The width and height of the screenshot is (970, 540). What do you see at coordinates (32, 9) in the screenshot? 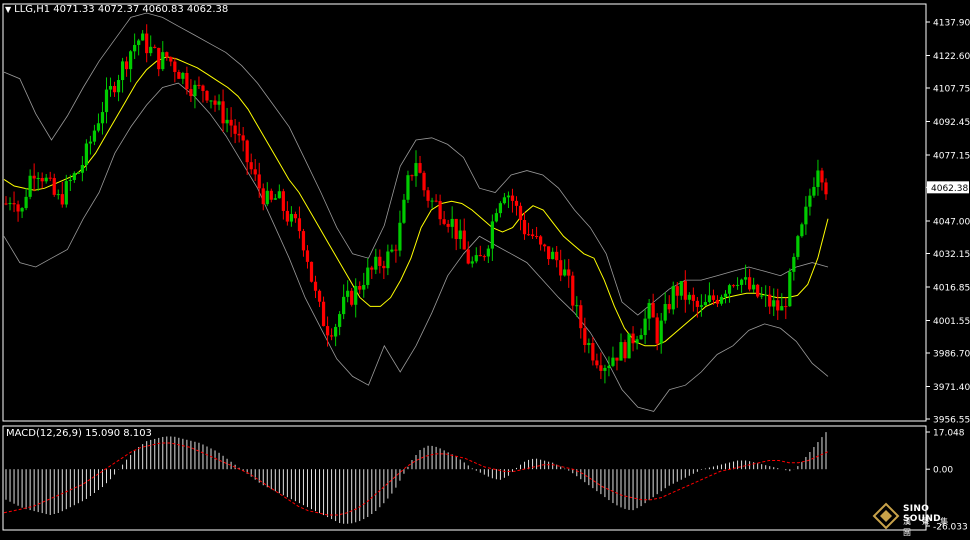
I see `symbol-label: LLG,H1` at bounding box center [32, 9].